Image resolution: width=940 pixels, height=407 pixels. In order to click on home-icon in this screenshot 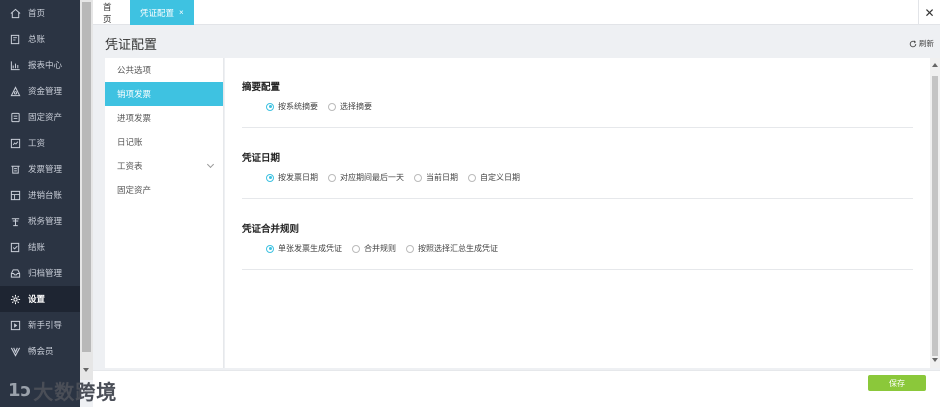, I will do `click(15, 13)`.